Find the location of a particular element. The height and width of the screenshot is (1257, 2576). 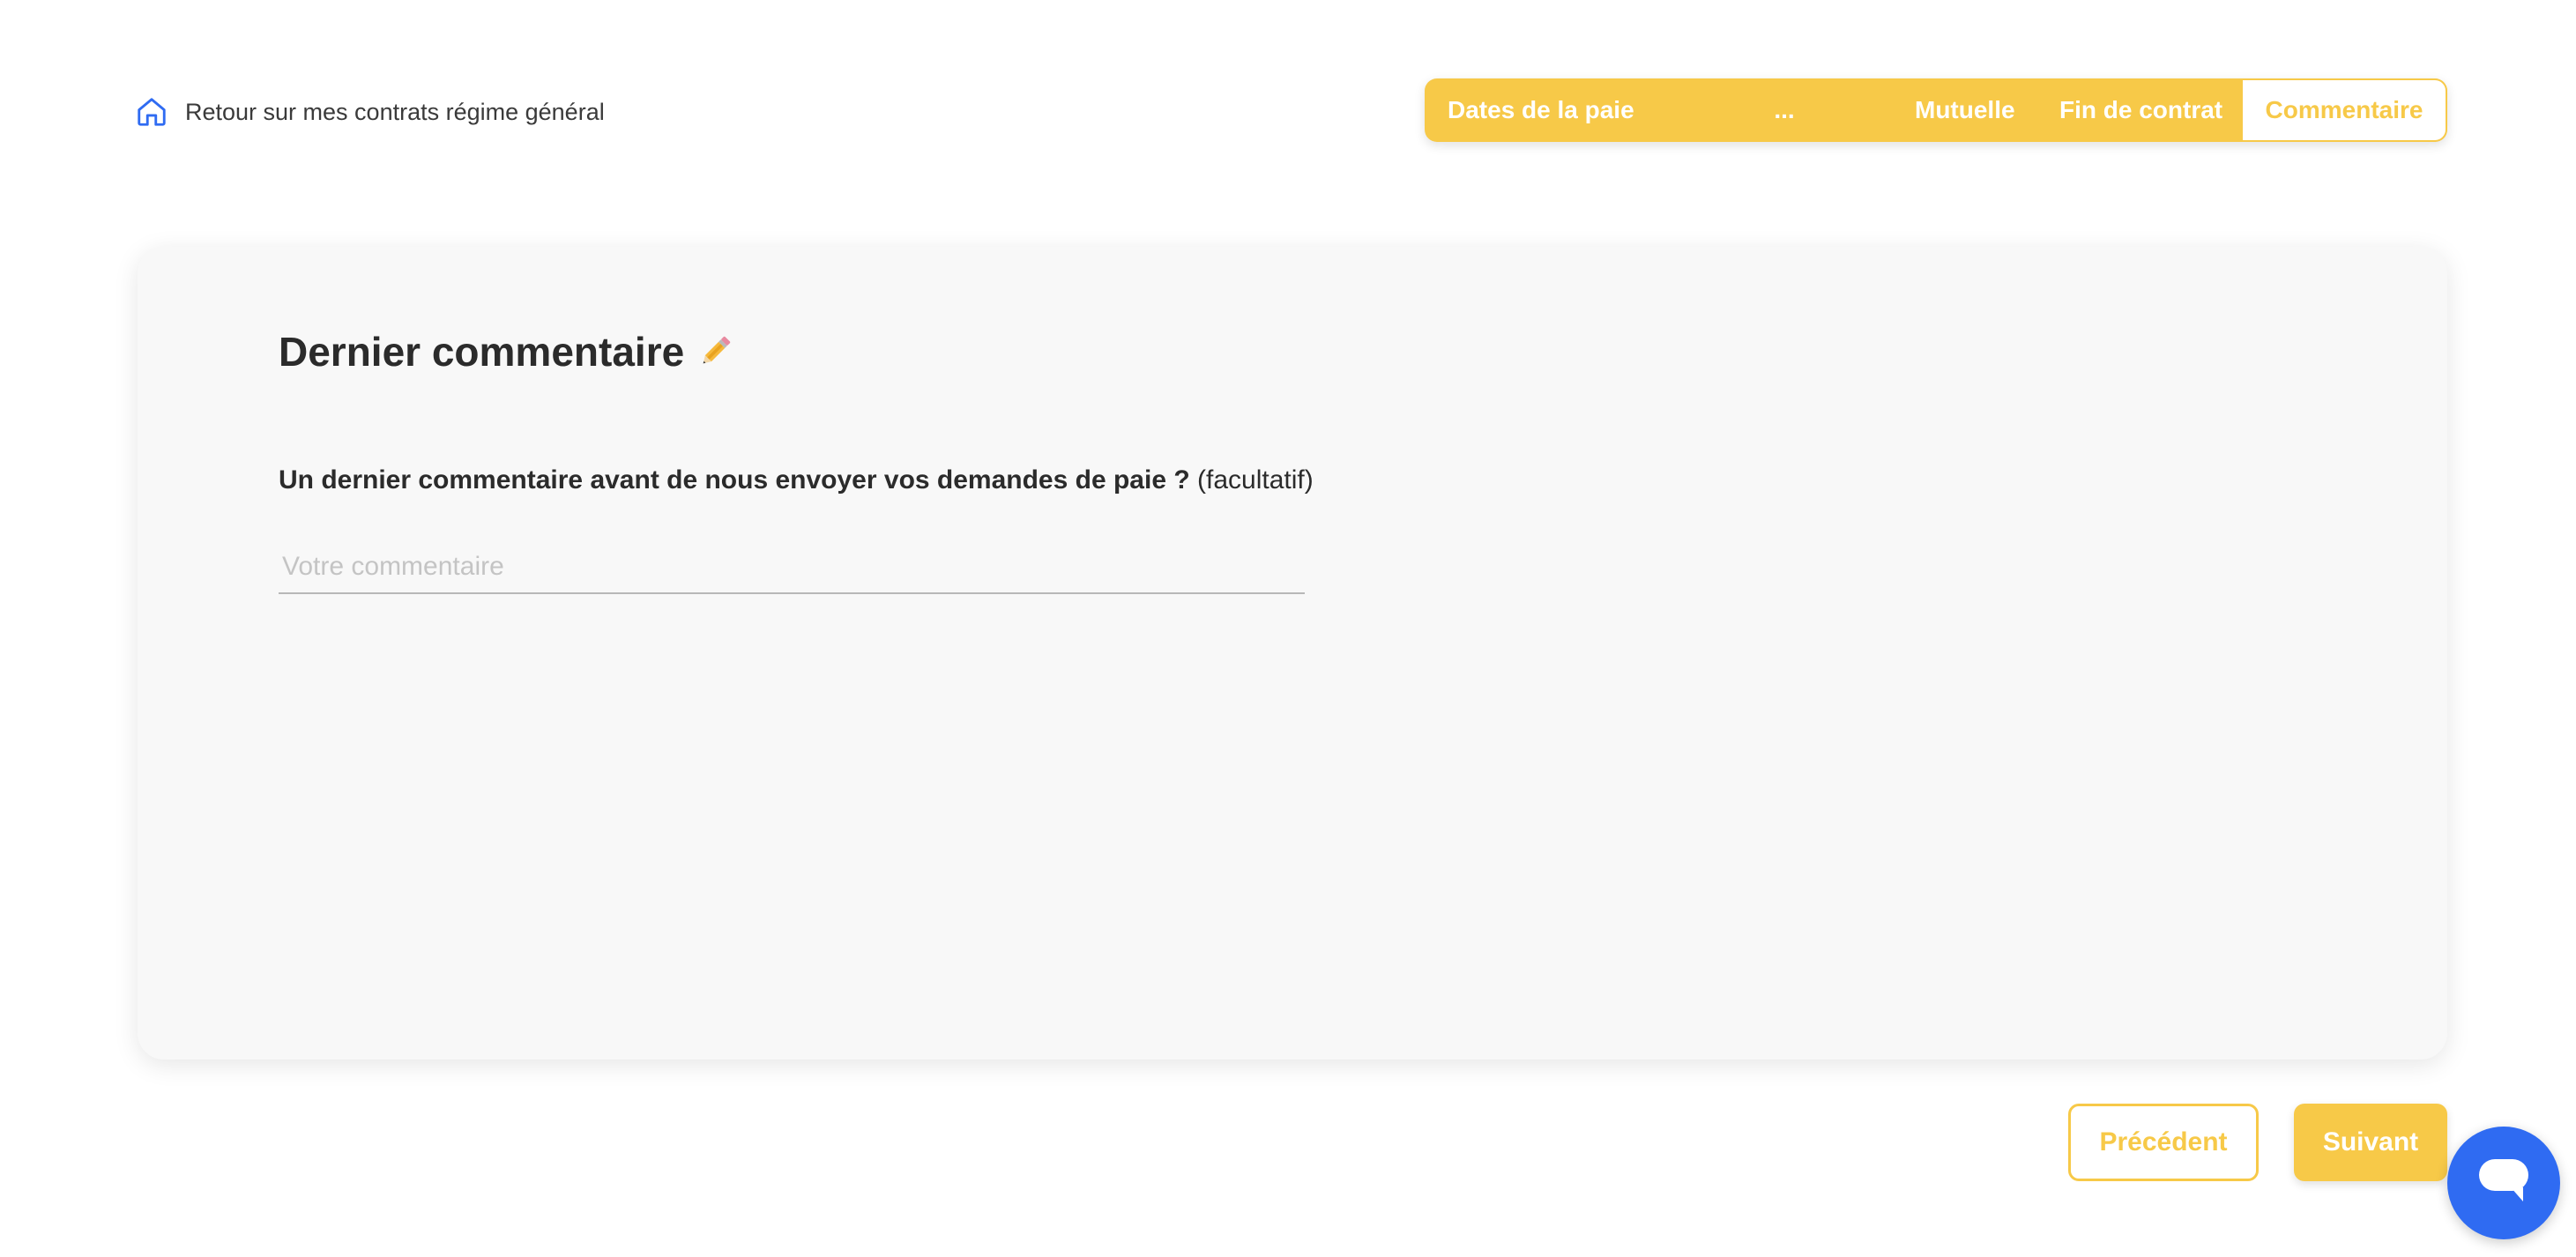

next-button: Suivant is located at coordinates (2370, 1142).